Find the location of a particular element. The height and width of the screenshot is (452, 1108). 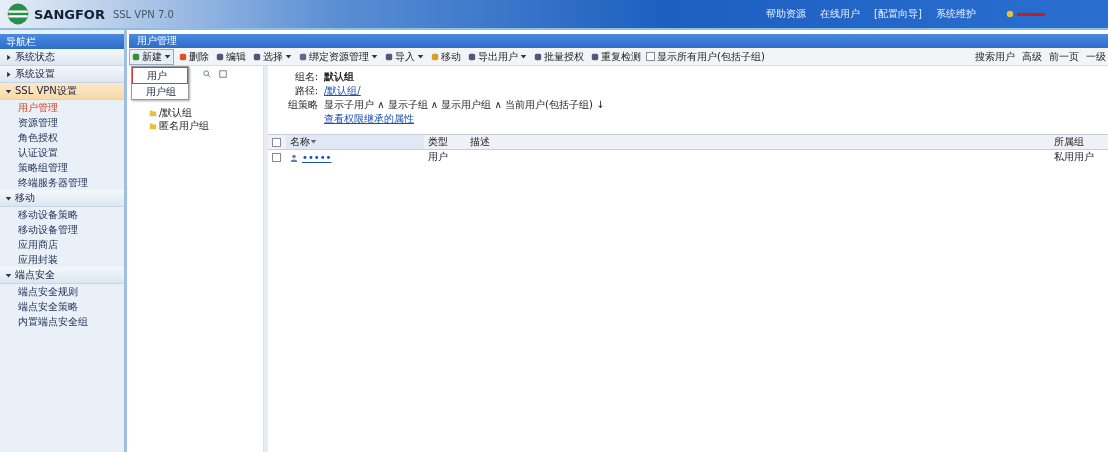

toolbar-button: 前一页 is located at coordinates (1064, 56).